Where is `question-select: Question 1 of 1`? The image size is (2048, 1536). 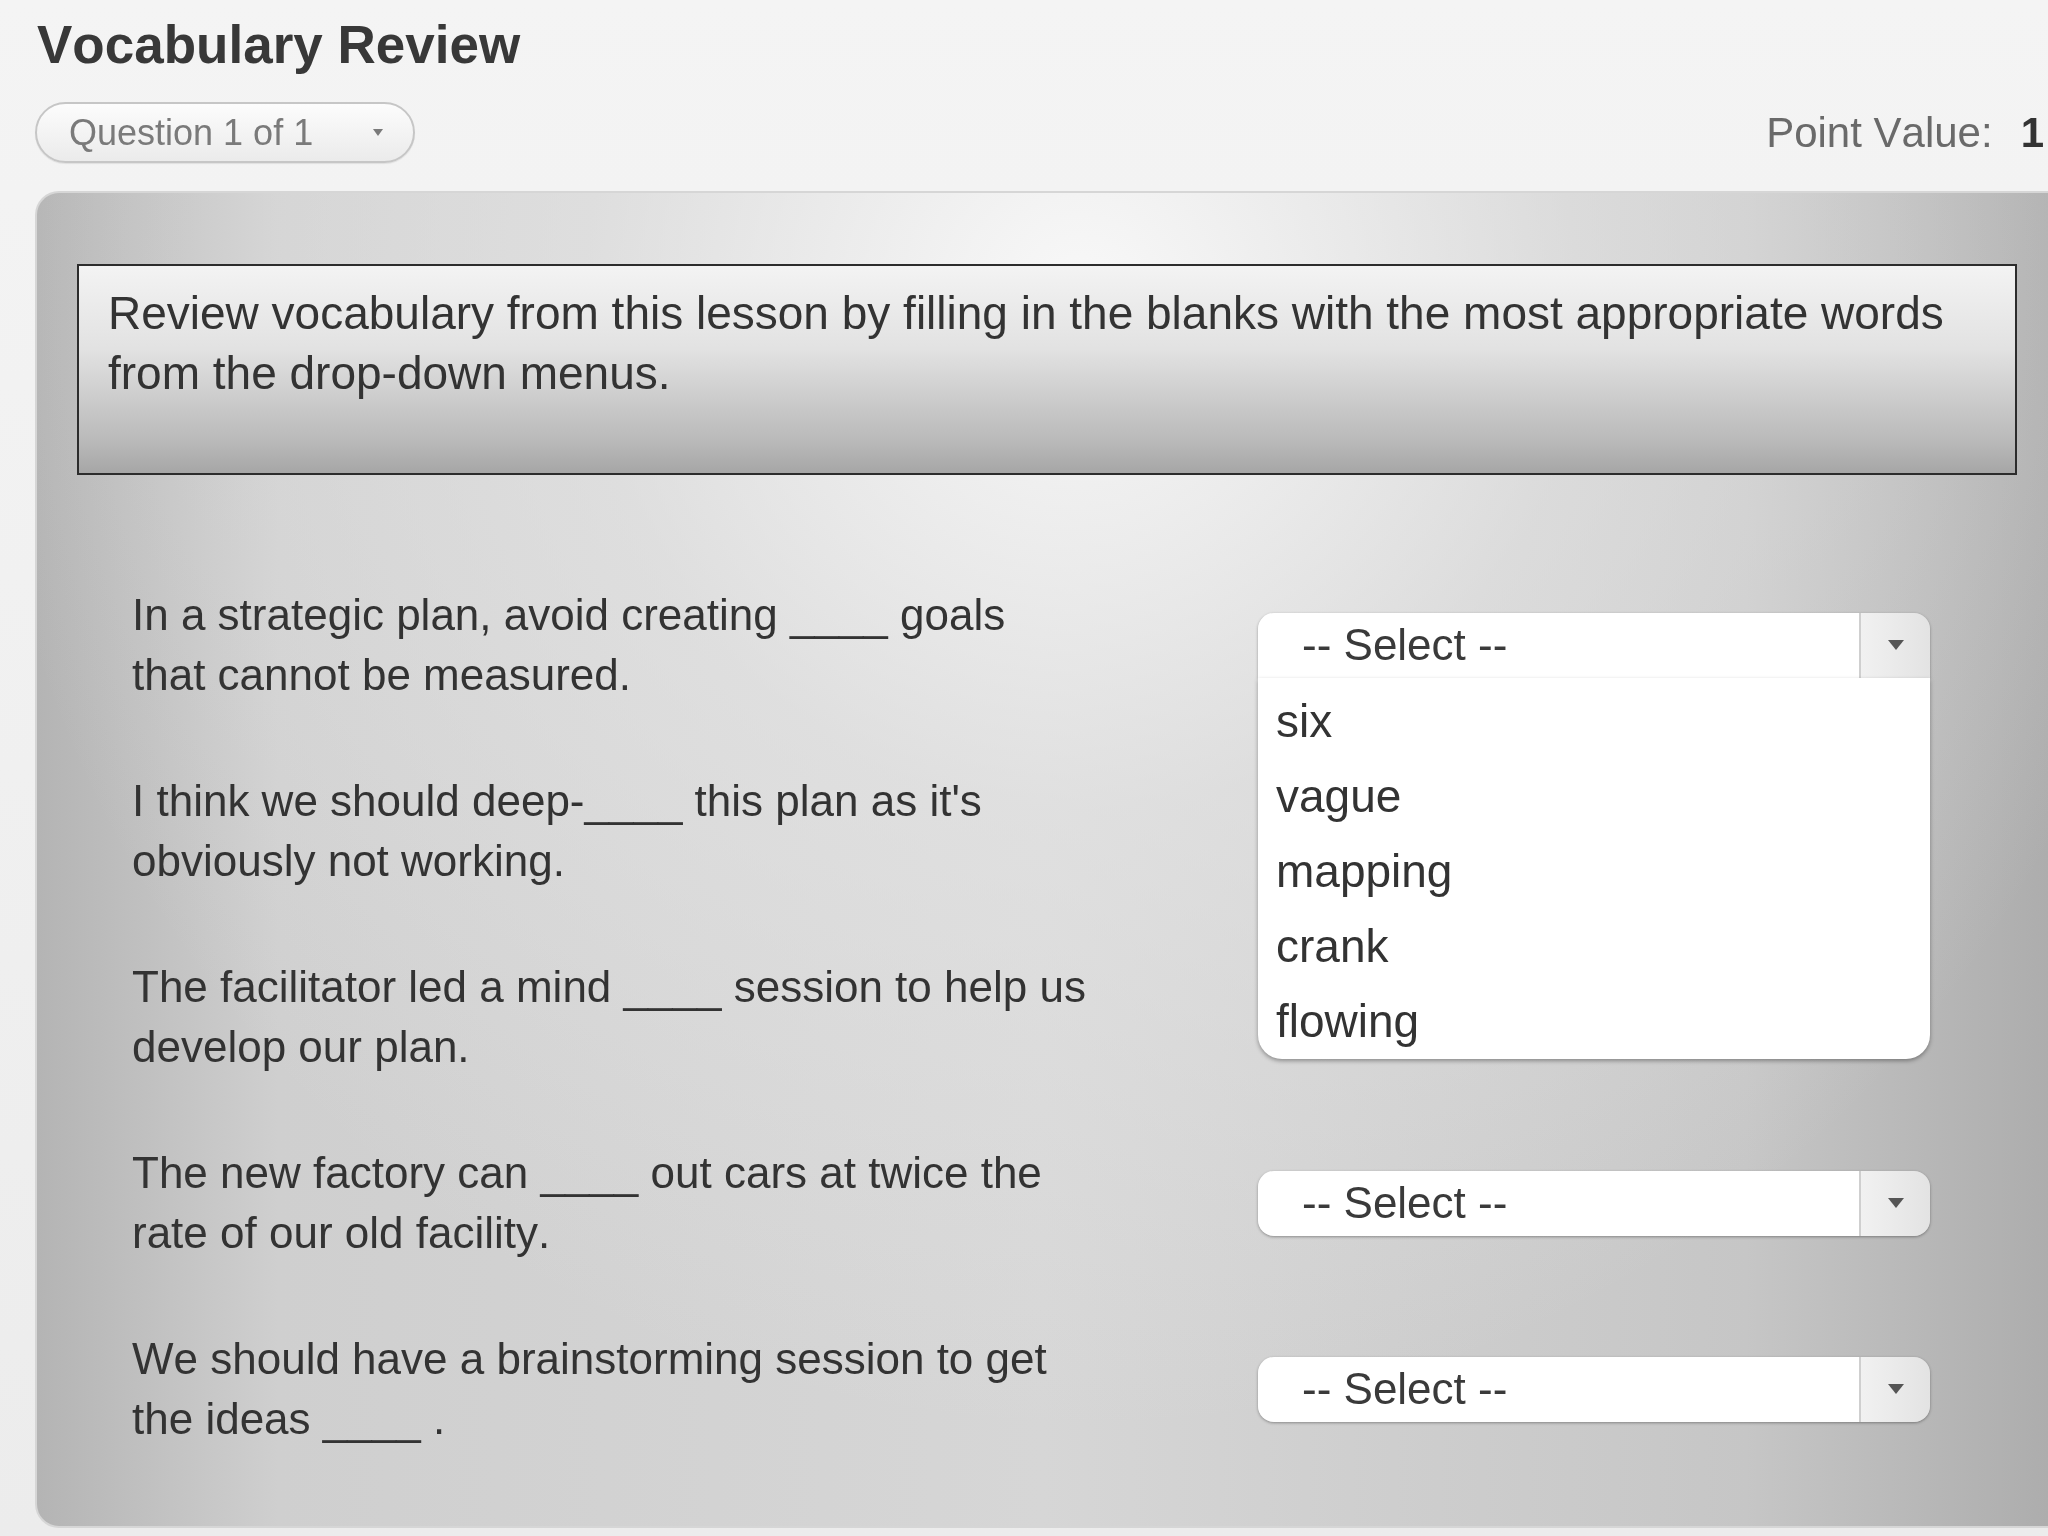
question-select: Question 1 of 1 is located at coordinates (225, 132).